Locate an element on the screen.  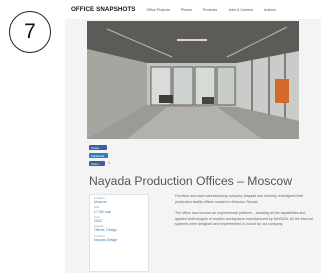
tweet-label: Tweet is located at coordinates (95, 147).